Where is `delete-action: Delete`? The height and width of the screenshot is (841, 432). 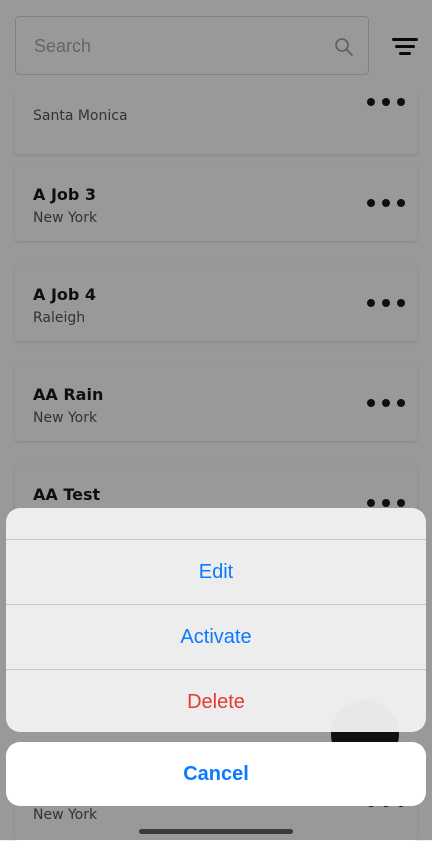 delete-action: Delete is located at coordinates (216, 701).